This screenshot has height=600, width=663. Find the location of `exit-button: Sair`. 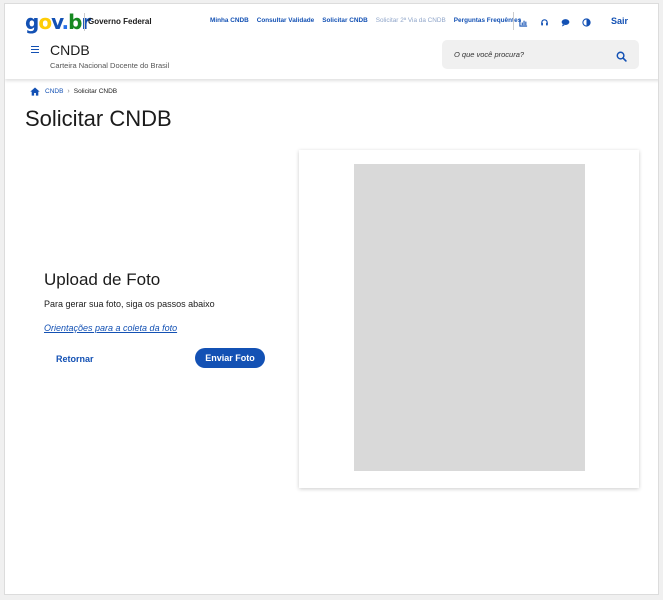

exit-button: Sair is located at coordinates (619, 21).